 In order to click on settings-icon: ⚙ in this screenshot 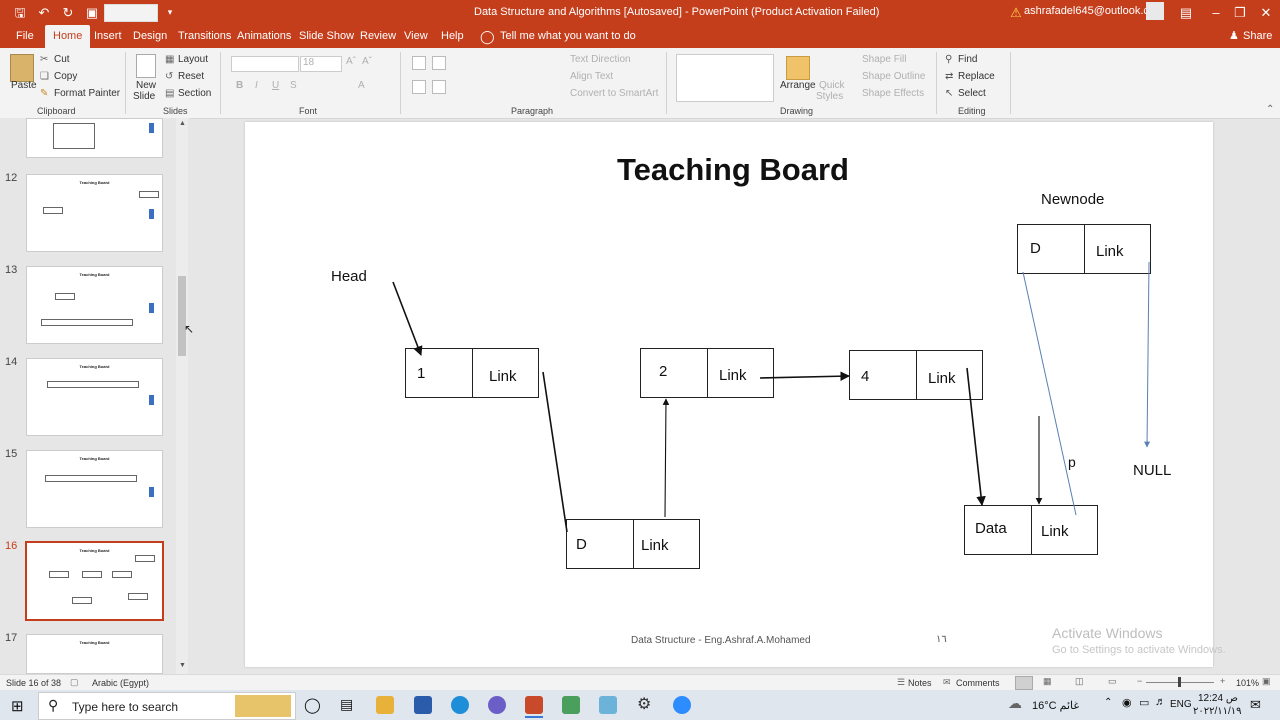, I will do `click(644, 704)`.